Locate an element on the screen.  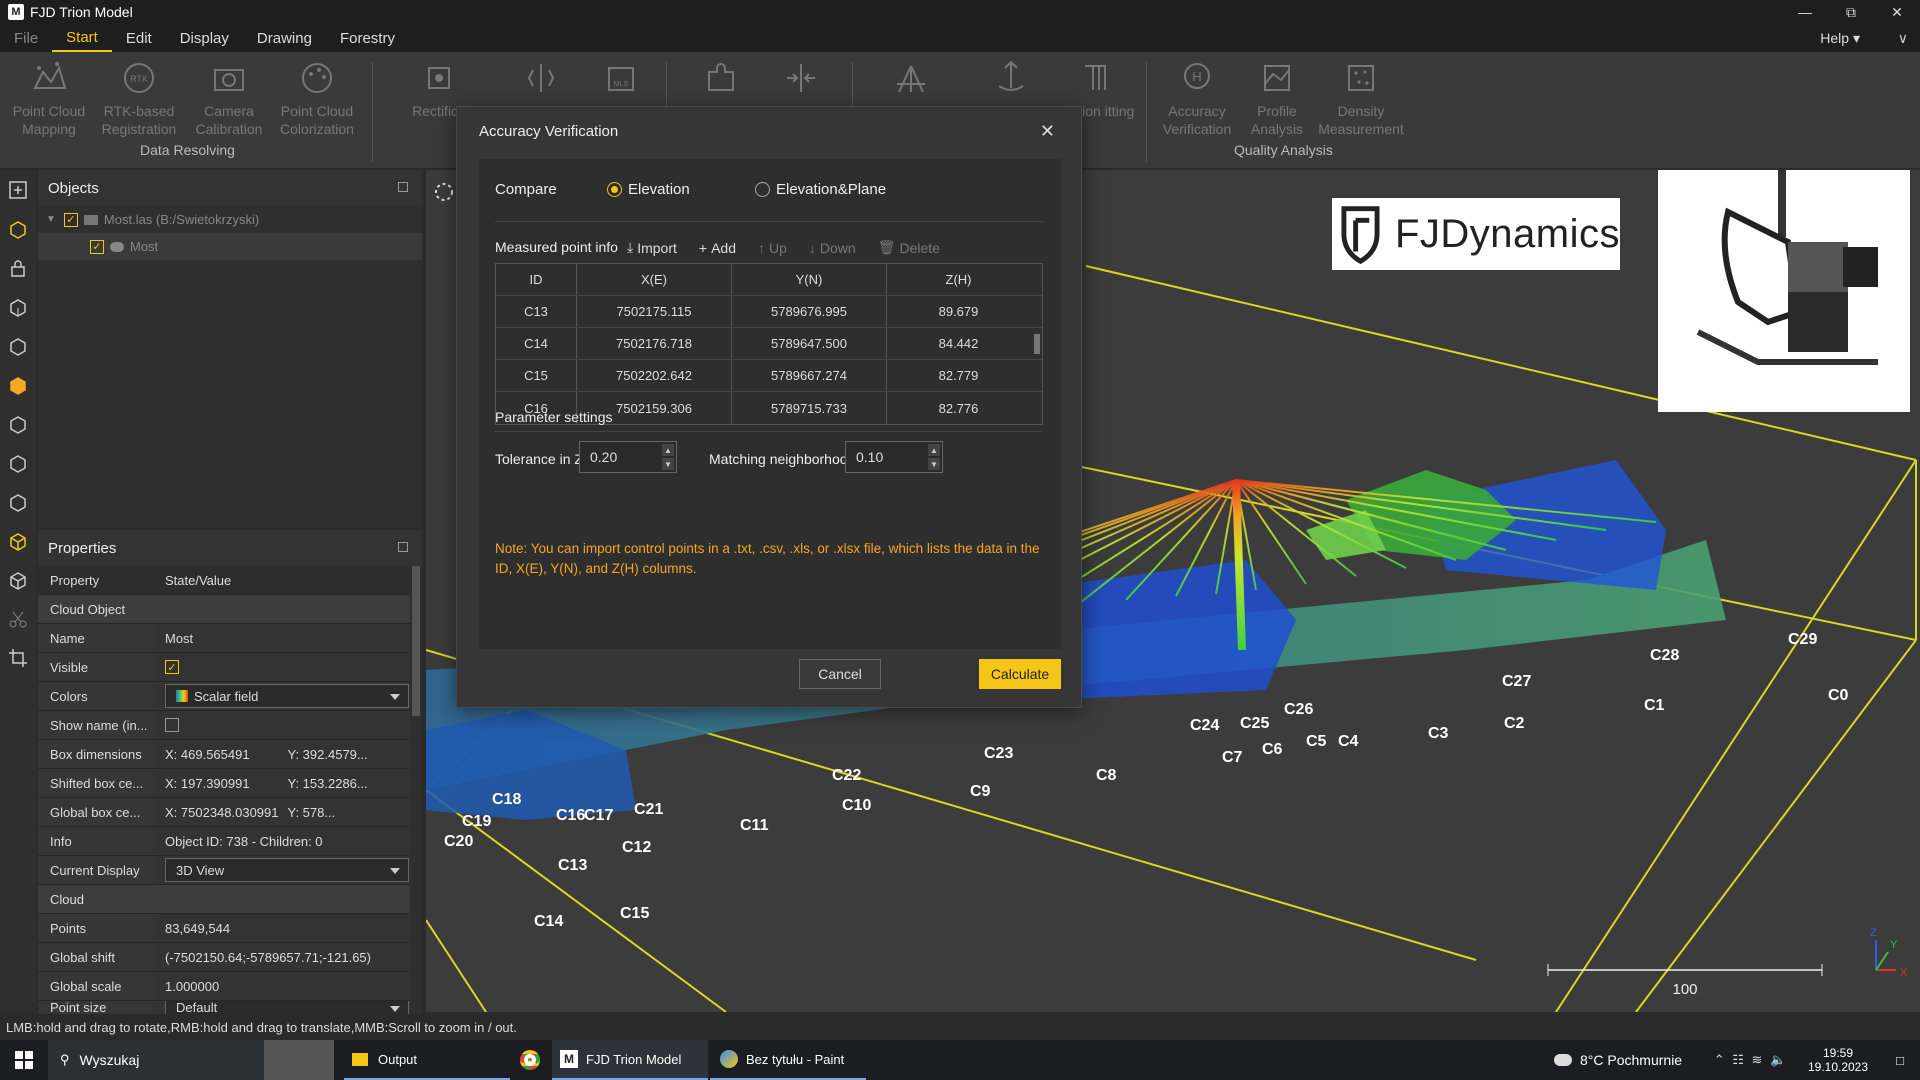
menu-edit: Edit is located at coordinates (139, 38).